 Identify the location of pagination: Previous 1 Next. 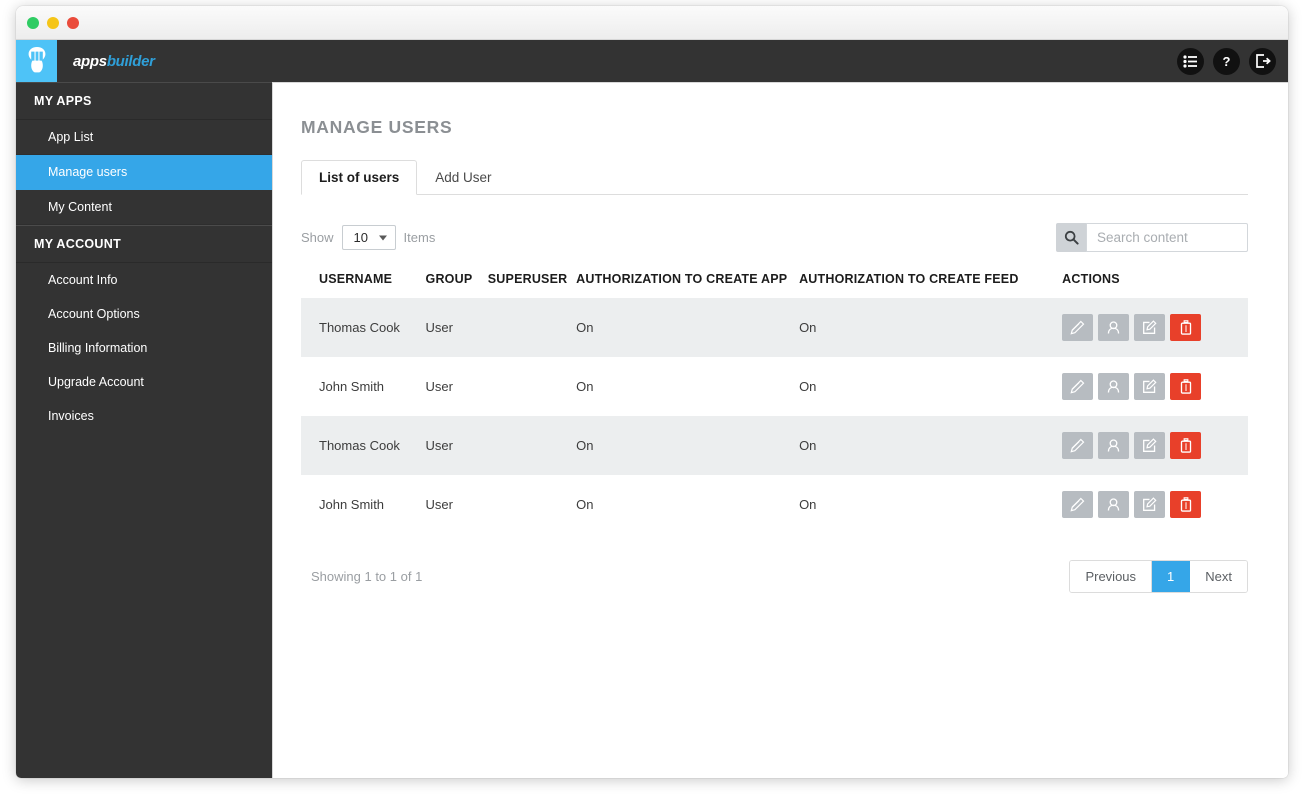
(1158, 576).